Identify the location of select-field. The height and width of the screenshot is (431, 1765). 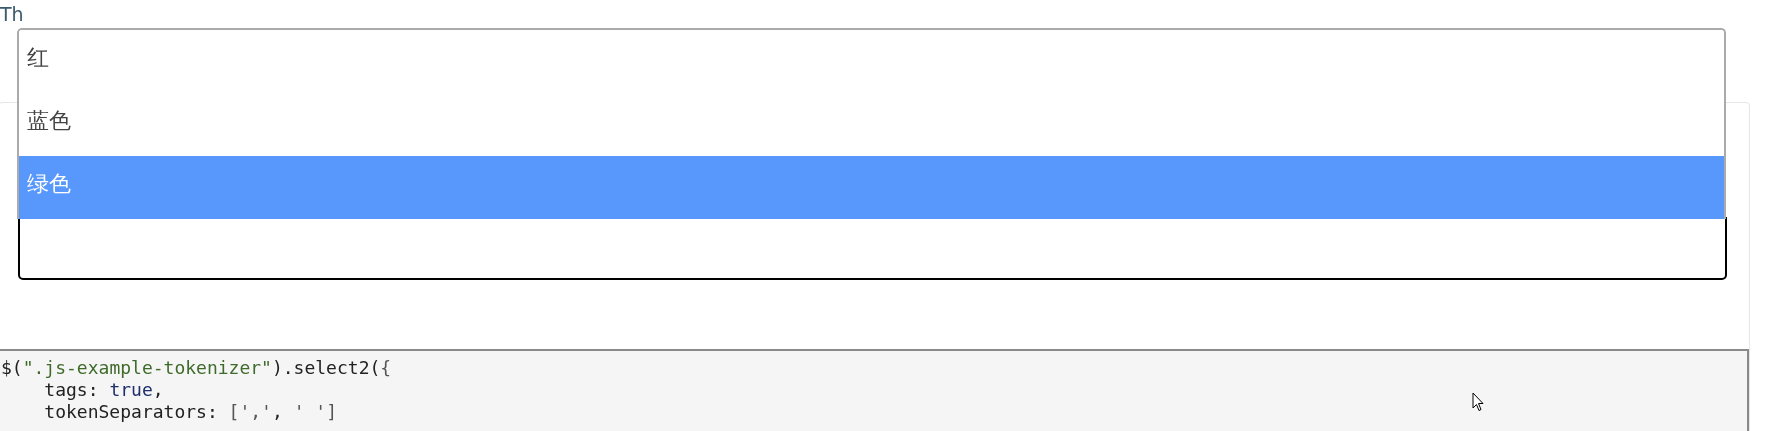
(872, 248).